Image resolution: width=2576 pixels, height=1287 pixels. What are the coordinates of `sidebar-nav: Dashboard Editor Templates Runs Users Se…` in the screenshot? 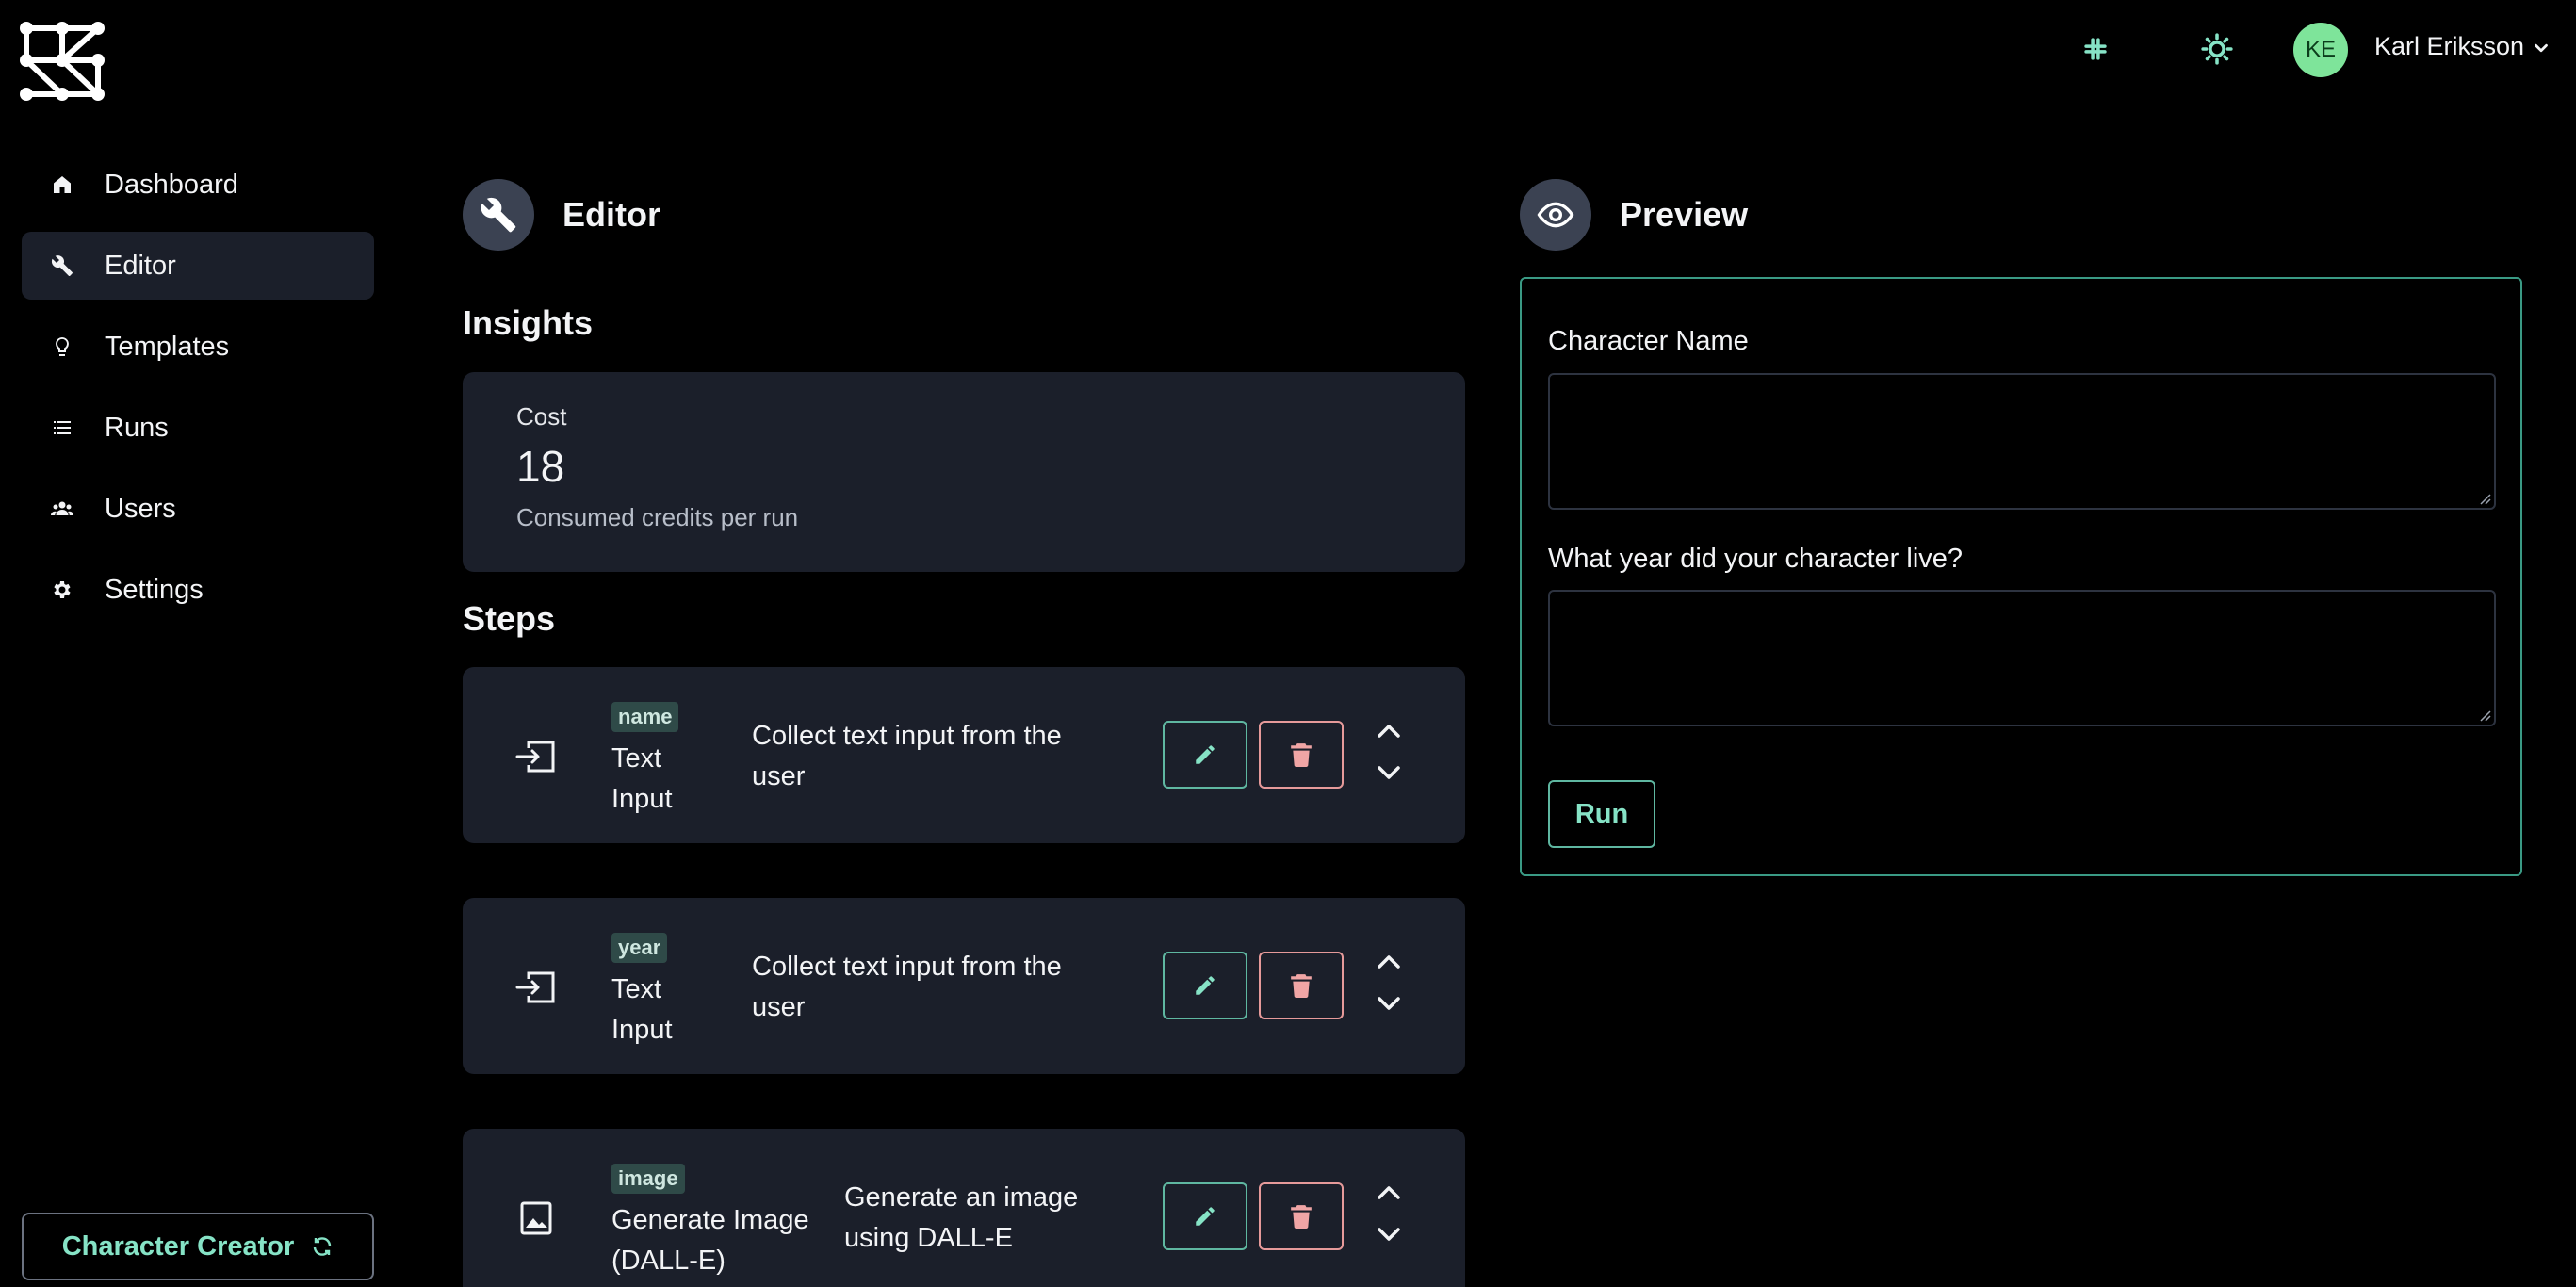 It's located at (198, 394).